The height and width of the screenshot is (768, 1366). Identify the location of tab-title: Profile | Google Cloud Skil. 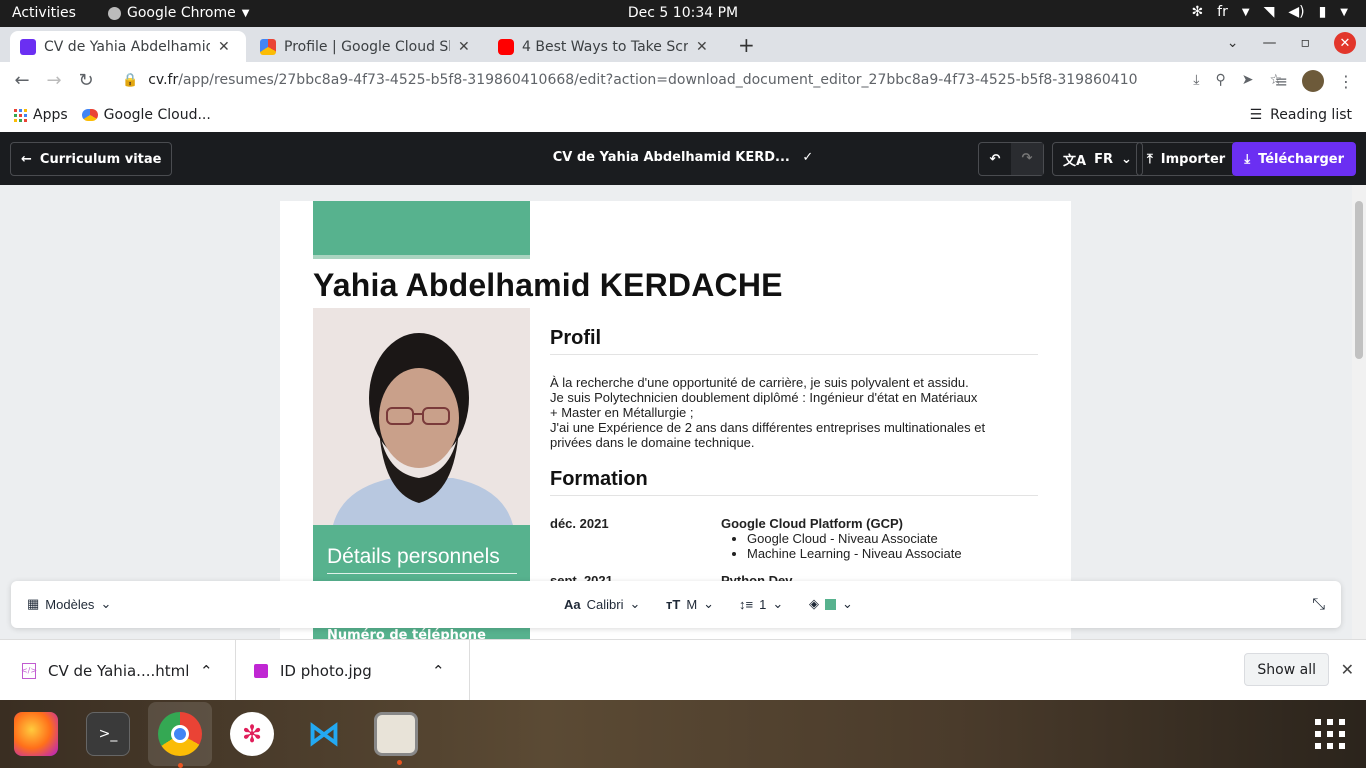
(367, 46).